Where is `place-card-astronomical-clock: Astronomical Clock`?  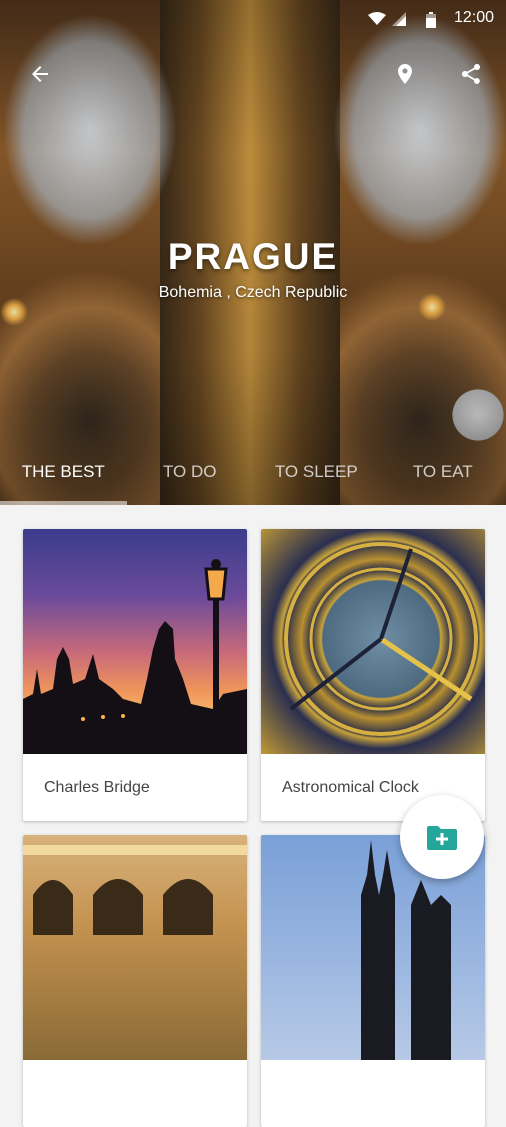
place-card-astronomical-clock: Astronomical Clock is located at coordinates (373, 675).